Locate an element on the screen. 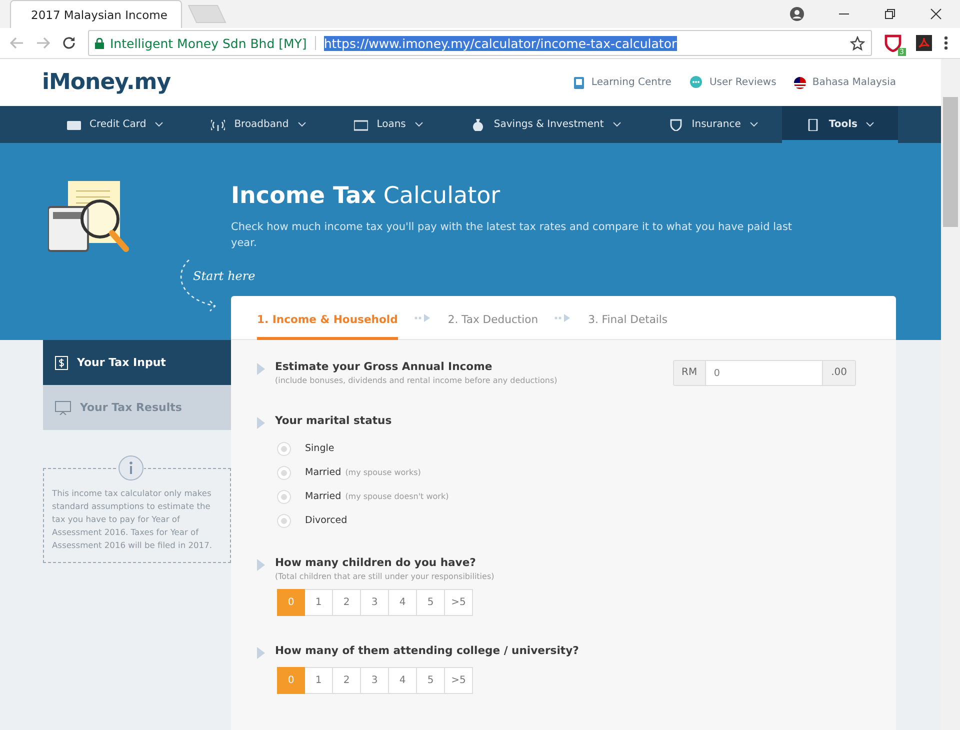  header-link: Learning Centre is located at coordinates (622, 82).